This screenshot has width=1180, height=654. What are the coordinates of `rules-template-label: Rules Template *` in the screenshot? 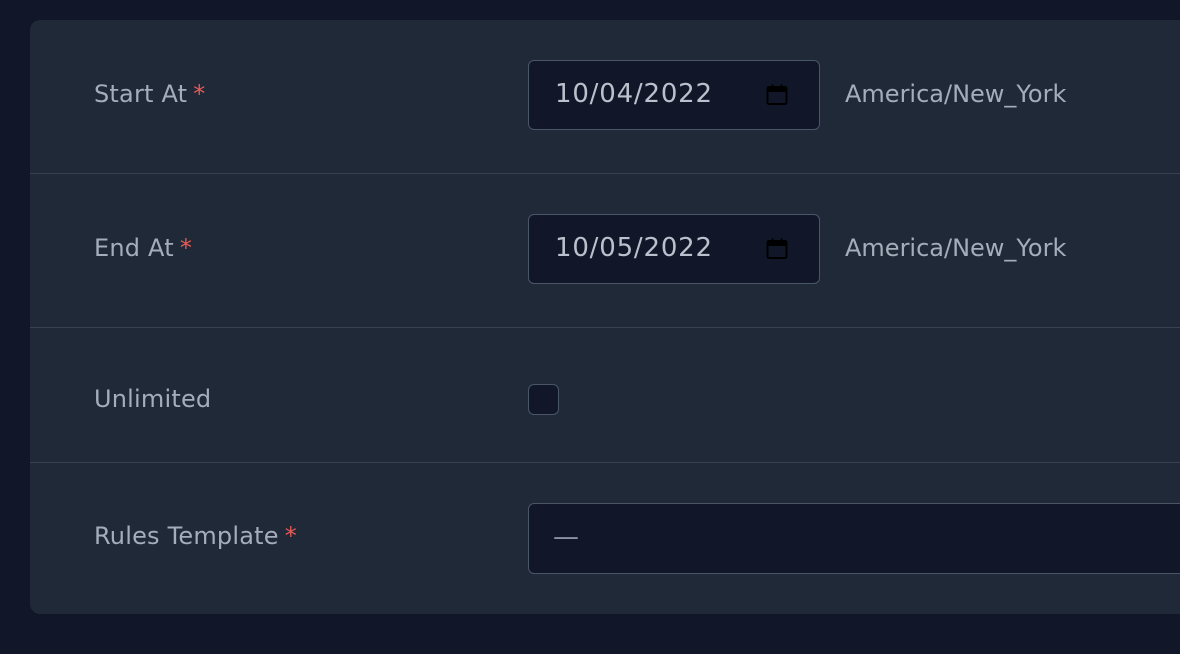 It's located at (195, 536).